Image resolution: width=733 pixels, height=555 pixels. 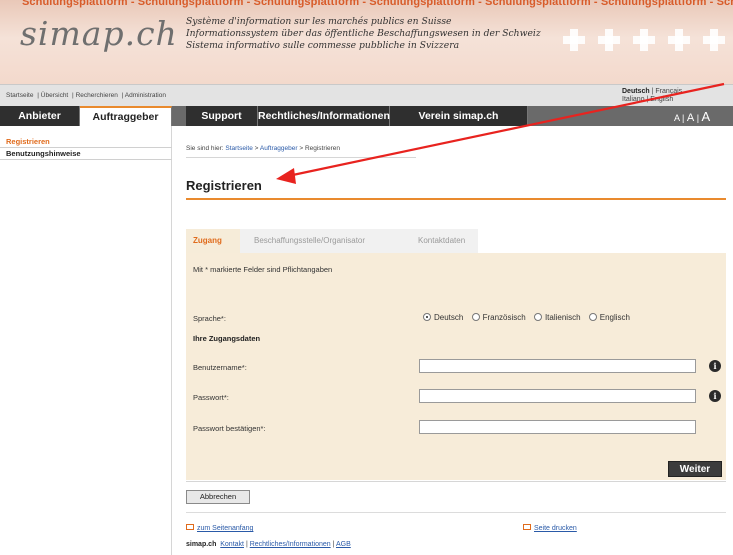 I want to click on link-recherchieren: Recherchieren, so click(x=97, y=95).